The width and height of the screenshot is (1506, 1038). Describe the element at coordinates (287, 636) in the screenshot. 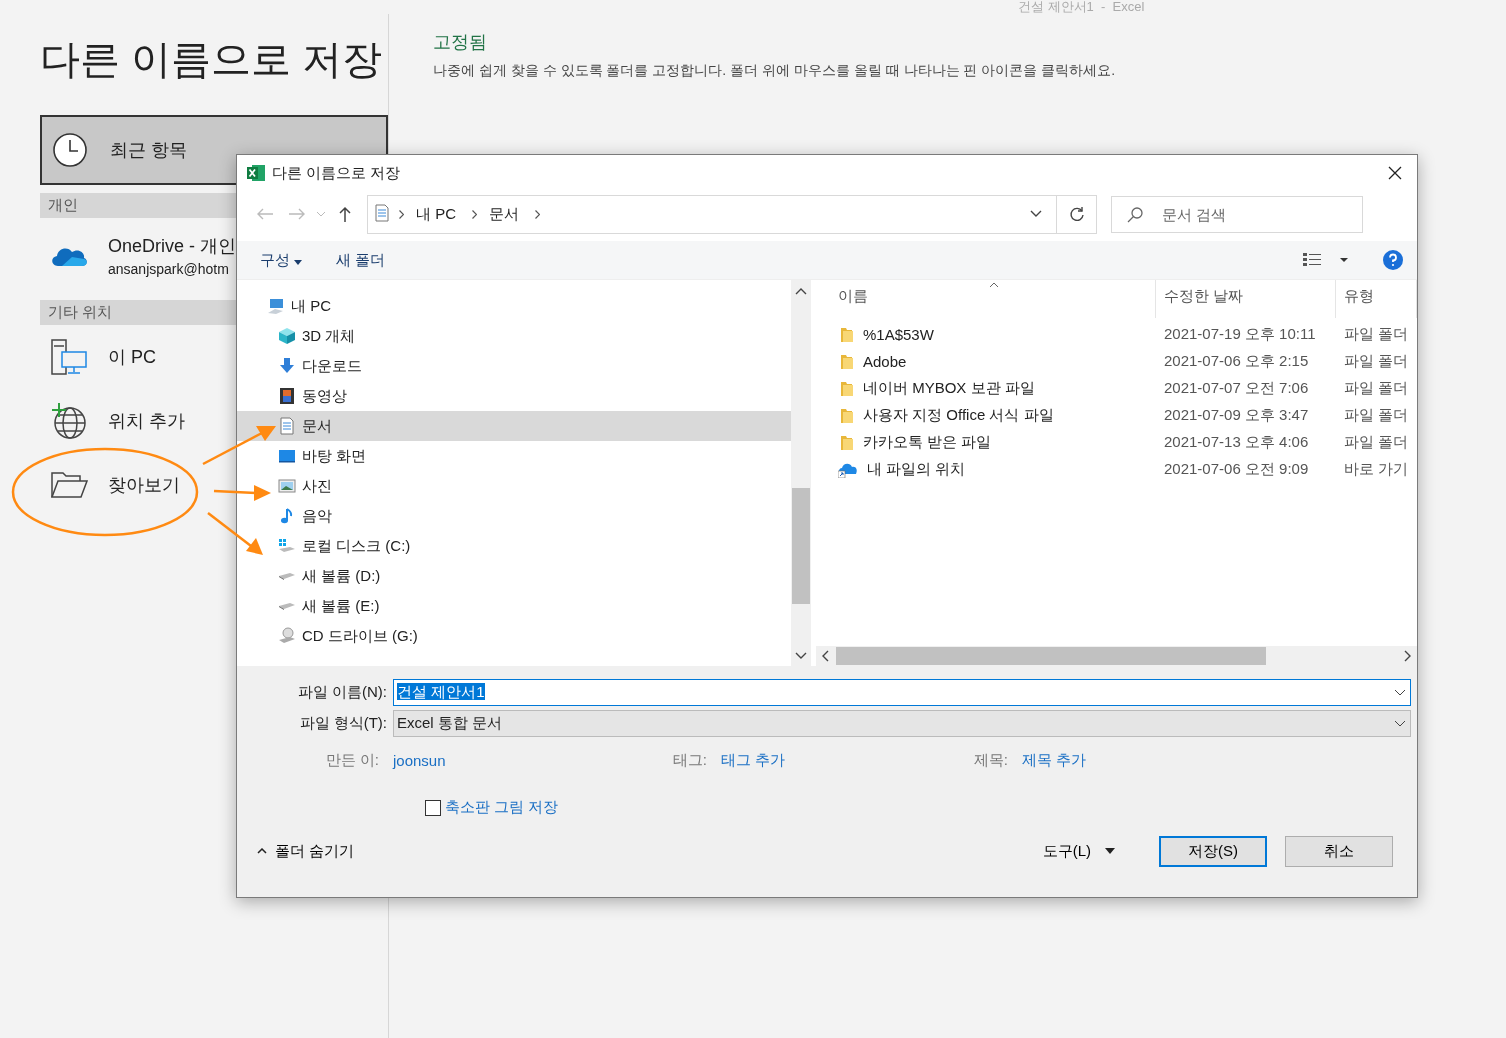

I see `disc-drive-icon` at that location.